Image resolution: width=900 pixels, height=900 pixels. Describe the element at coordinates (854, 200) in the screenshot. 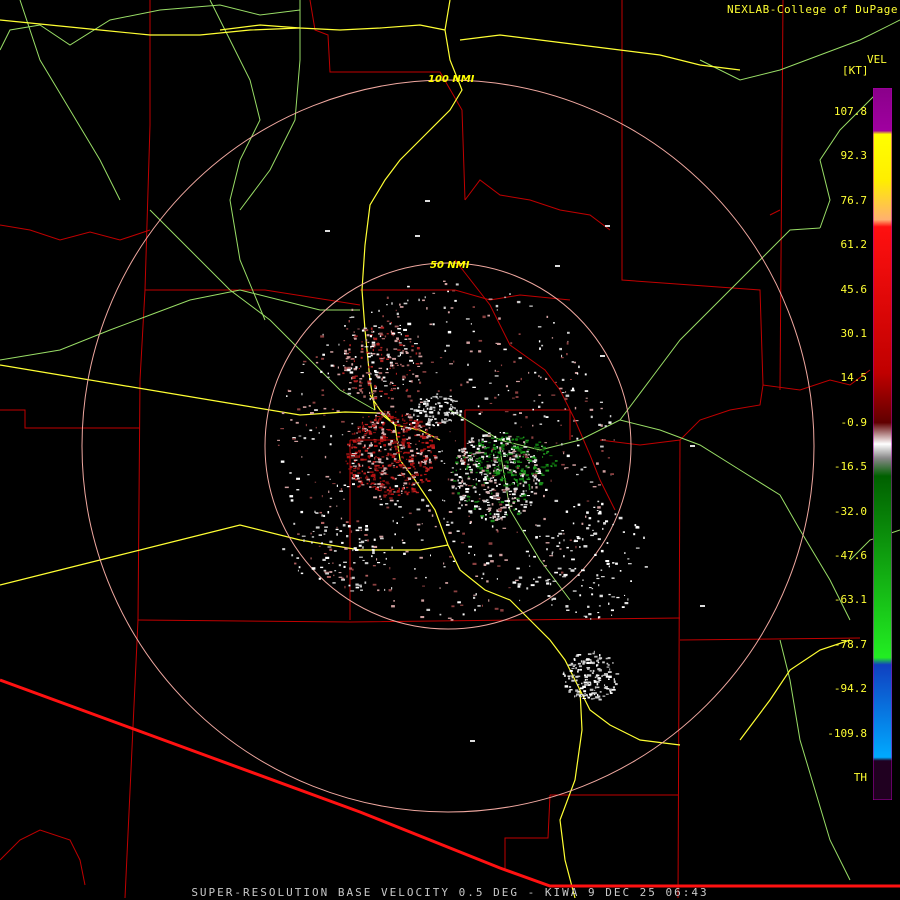

I see `legend-tick: 76.7` at that location.